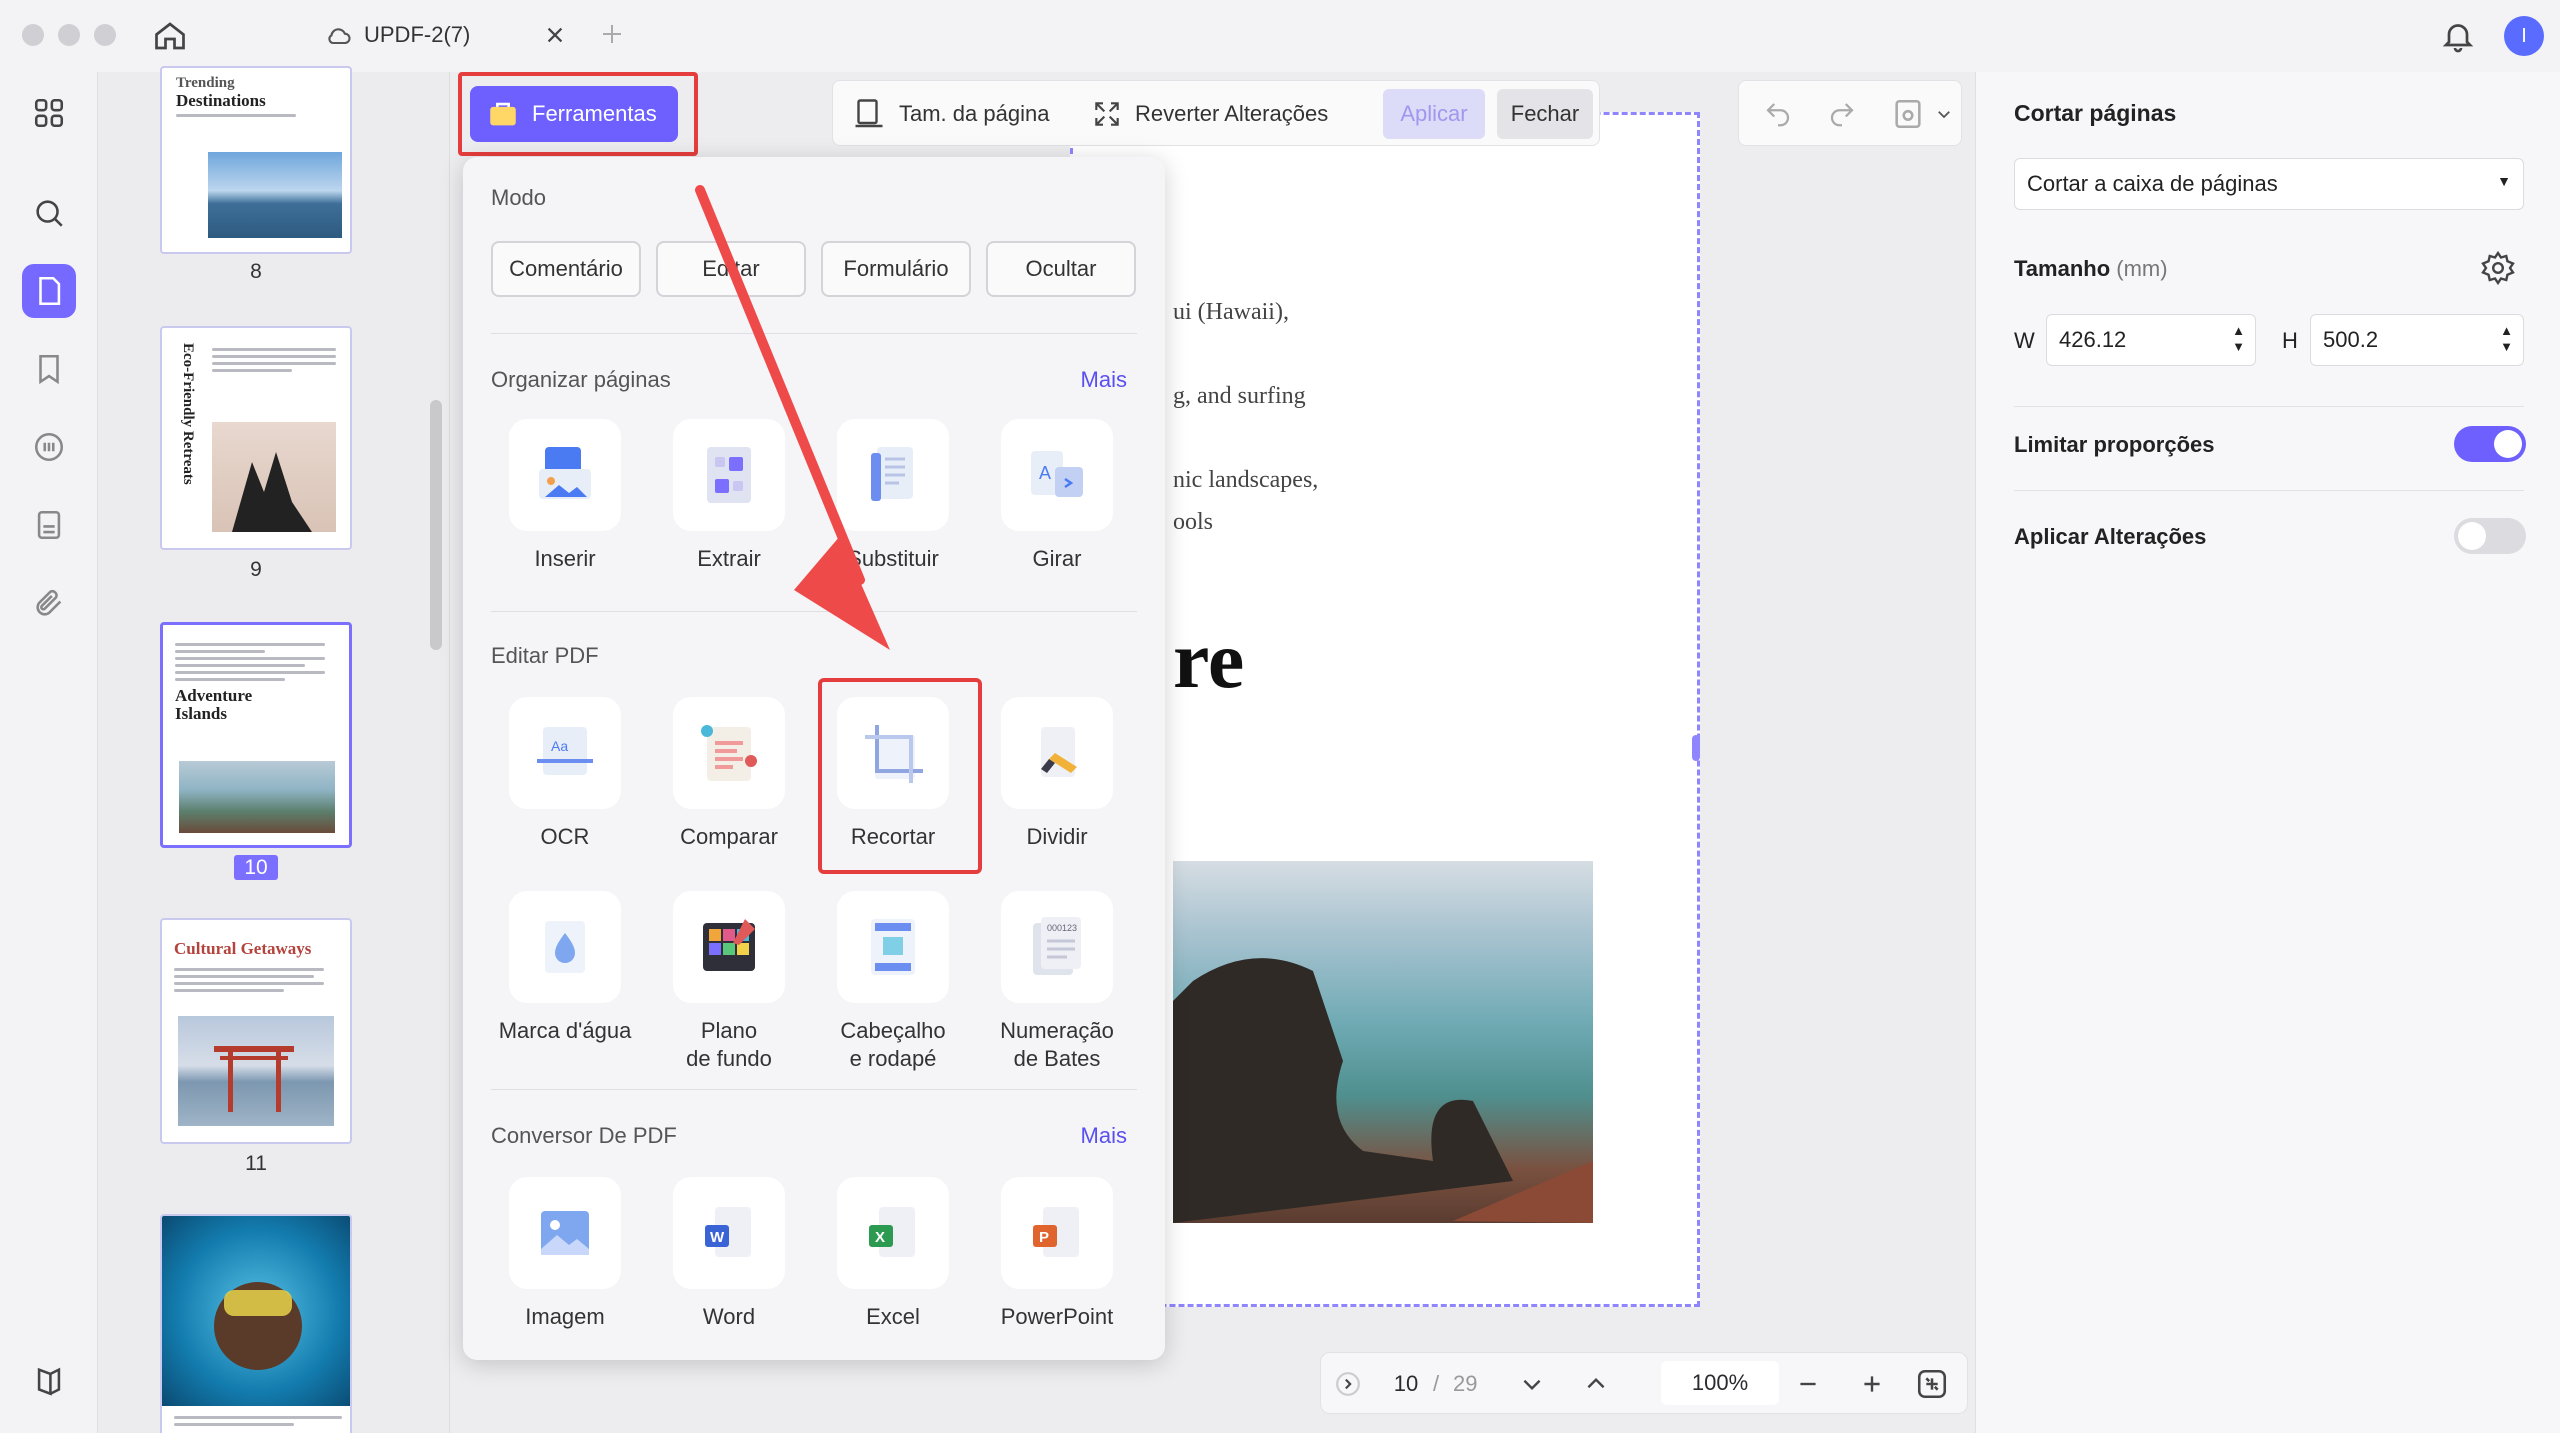  I want to click on crop-handle-right, so click(1696, 748).